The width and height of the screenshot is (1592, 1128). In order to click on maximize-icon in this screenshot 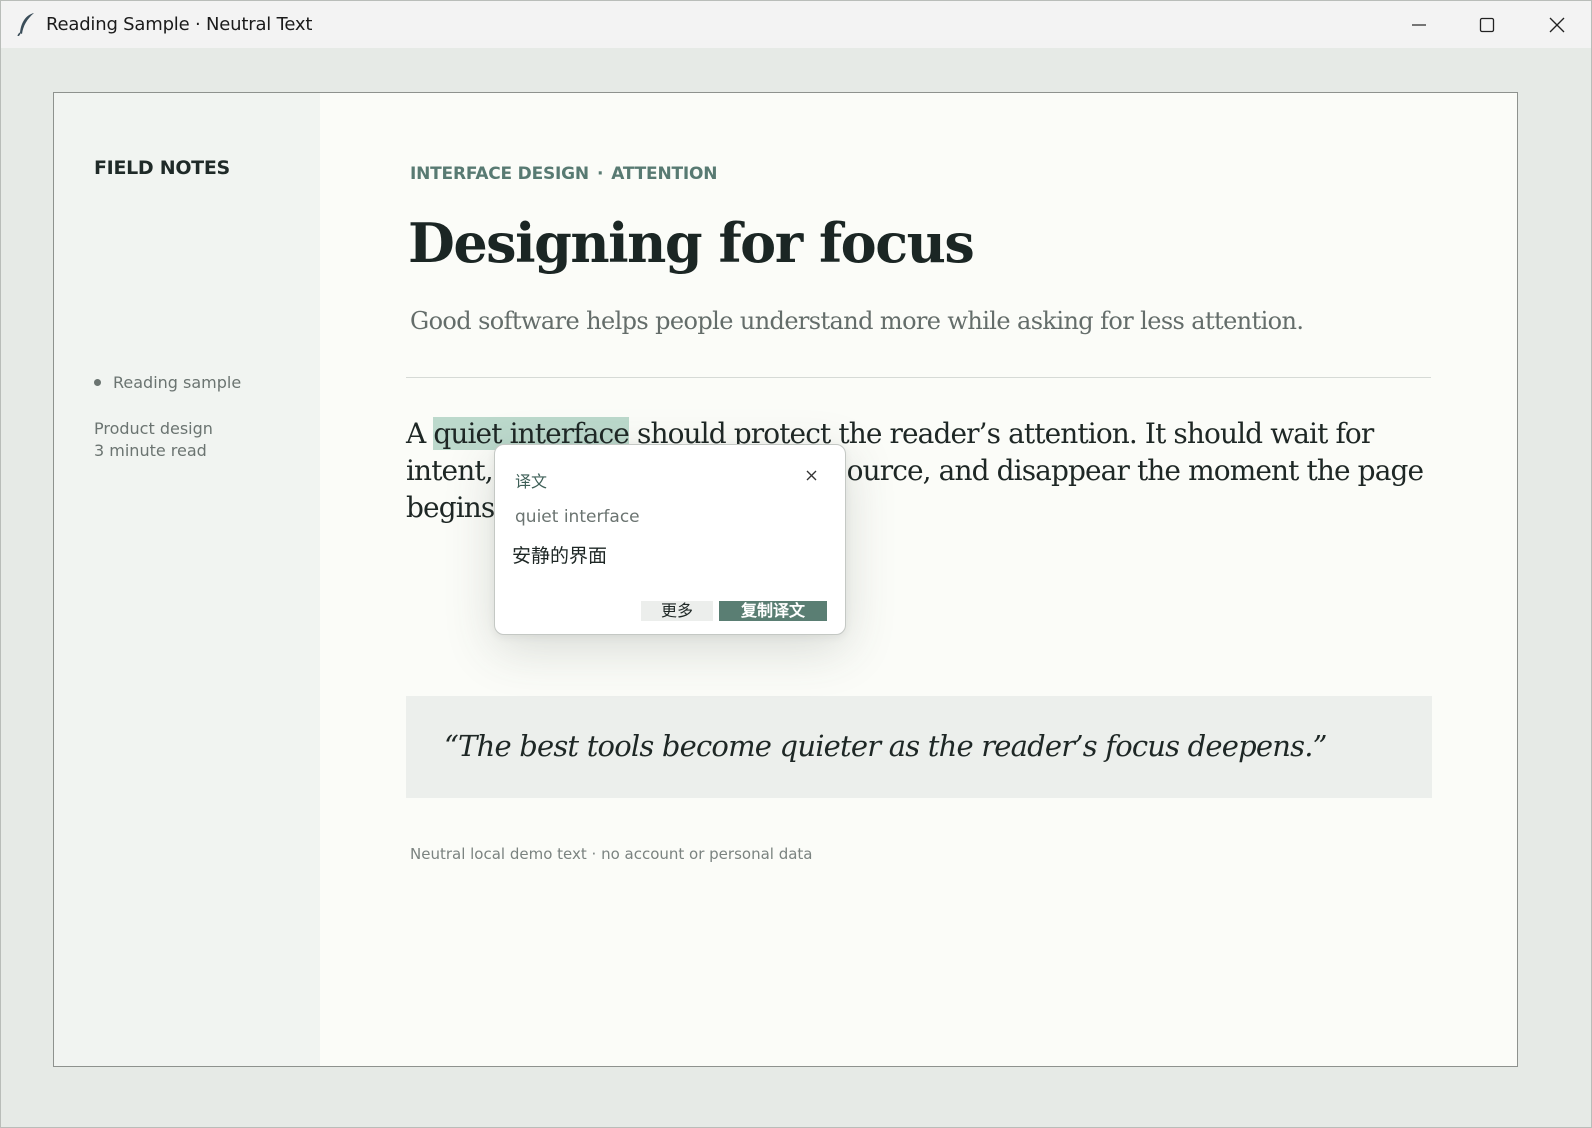, I will do `click(1487, 25)`.